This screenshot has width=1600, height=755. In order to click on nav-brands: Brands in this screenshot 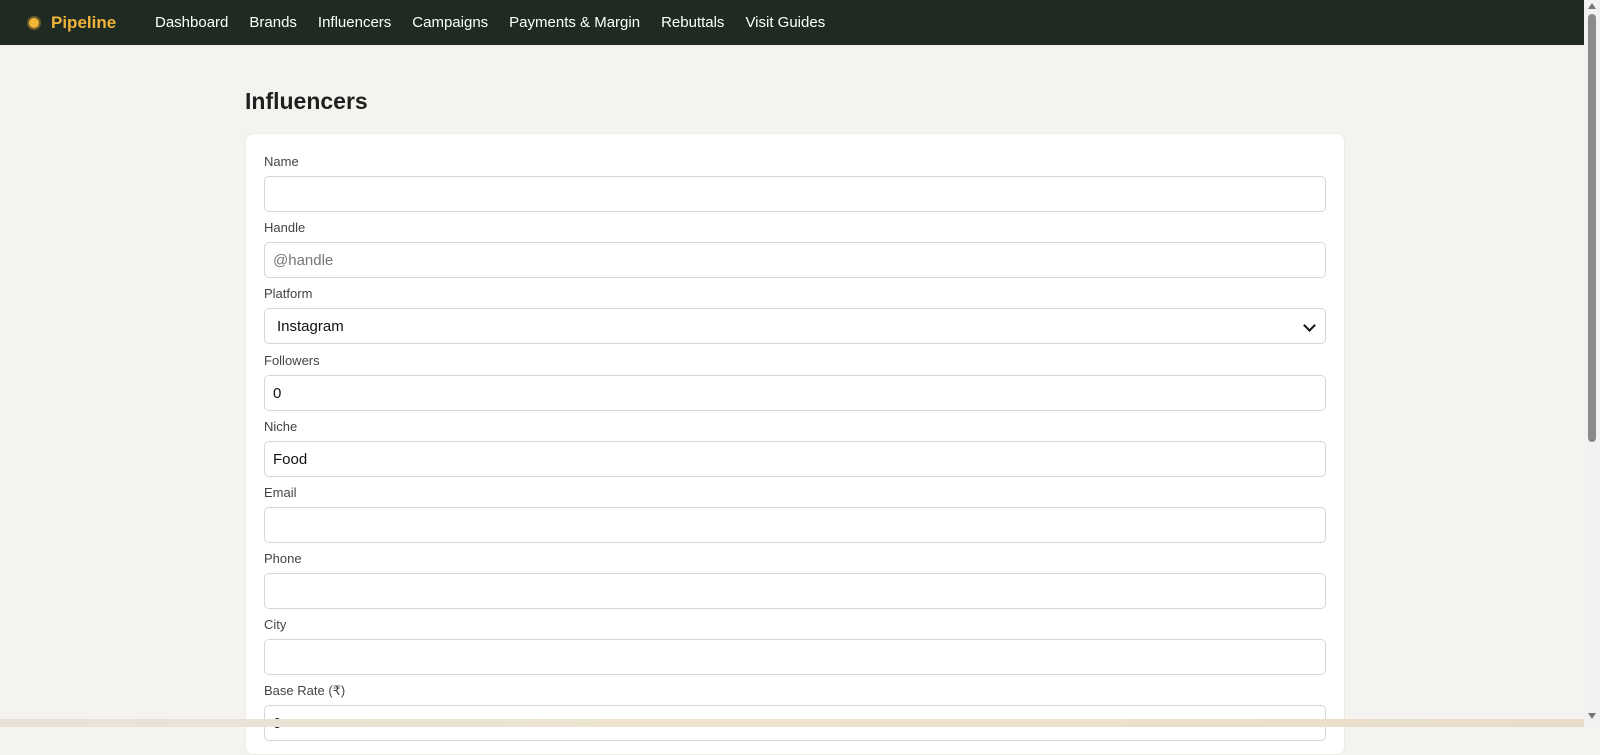, I will do `click(273, 22)`.